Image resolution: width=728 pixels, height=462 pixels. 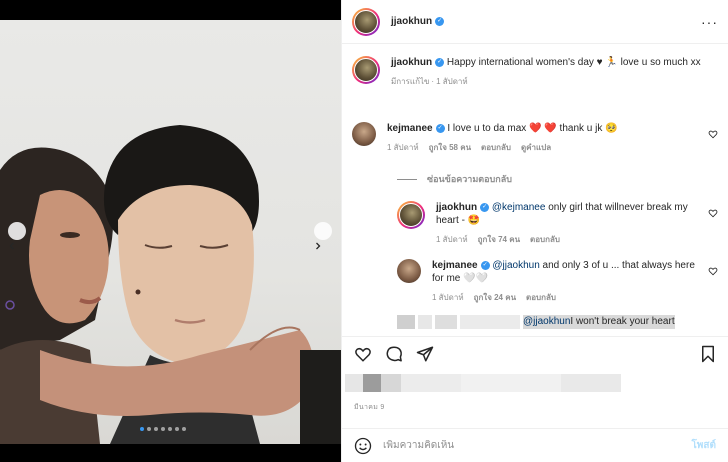 What do you see at coordinates (455, 265) in the screenshot?
I see `reply-username: kejmanee` at bounding box center [455, 265].